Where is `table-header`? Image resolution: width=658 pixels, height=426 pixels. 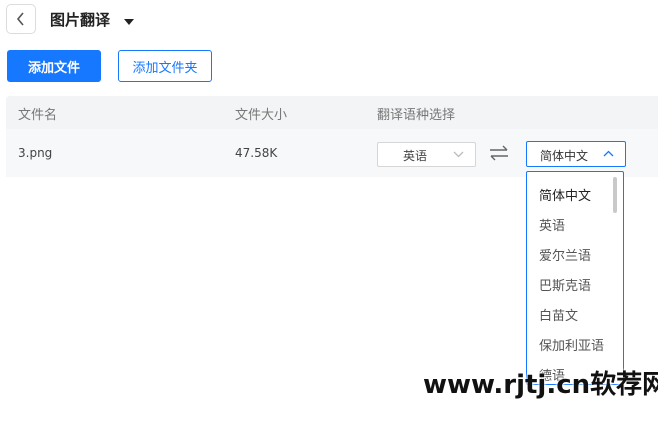
table-header is located at coordinates (332, 112).